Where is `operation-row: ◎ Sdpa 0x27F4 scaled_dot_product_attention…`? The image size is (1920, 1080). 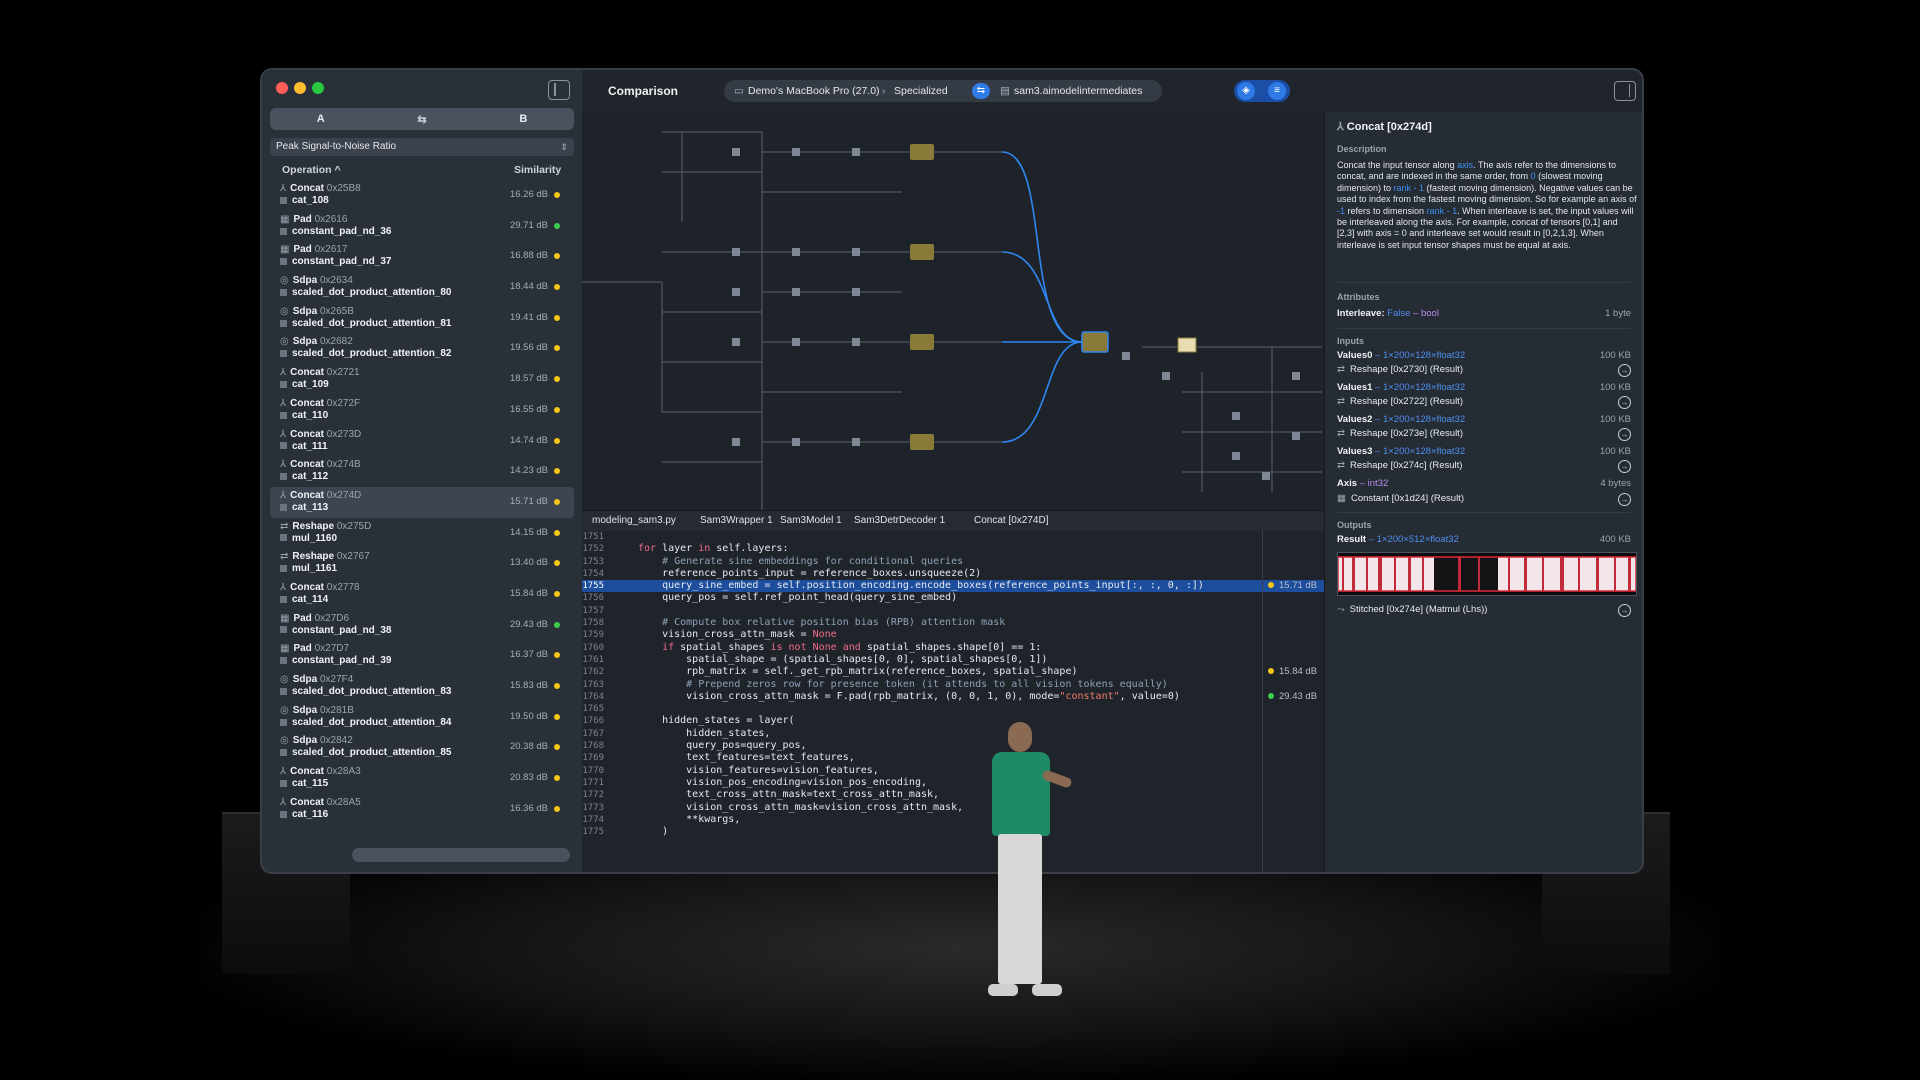 operation-row: ◎ Sdpa 0x27F4 scaled_dot_product_attention… is located at coordinates (422, 686).